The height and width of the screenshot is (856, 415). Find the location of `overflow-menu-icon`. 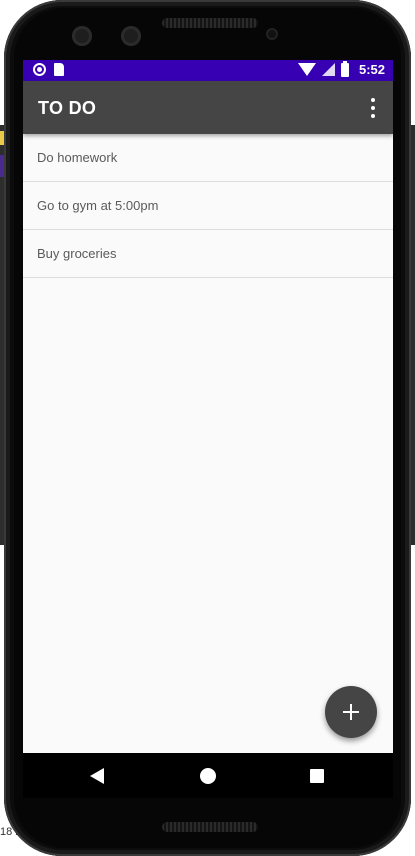

overflow-menu-icon is located at coordinates (373, 108).